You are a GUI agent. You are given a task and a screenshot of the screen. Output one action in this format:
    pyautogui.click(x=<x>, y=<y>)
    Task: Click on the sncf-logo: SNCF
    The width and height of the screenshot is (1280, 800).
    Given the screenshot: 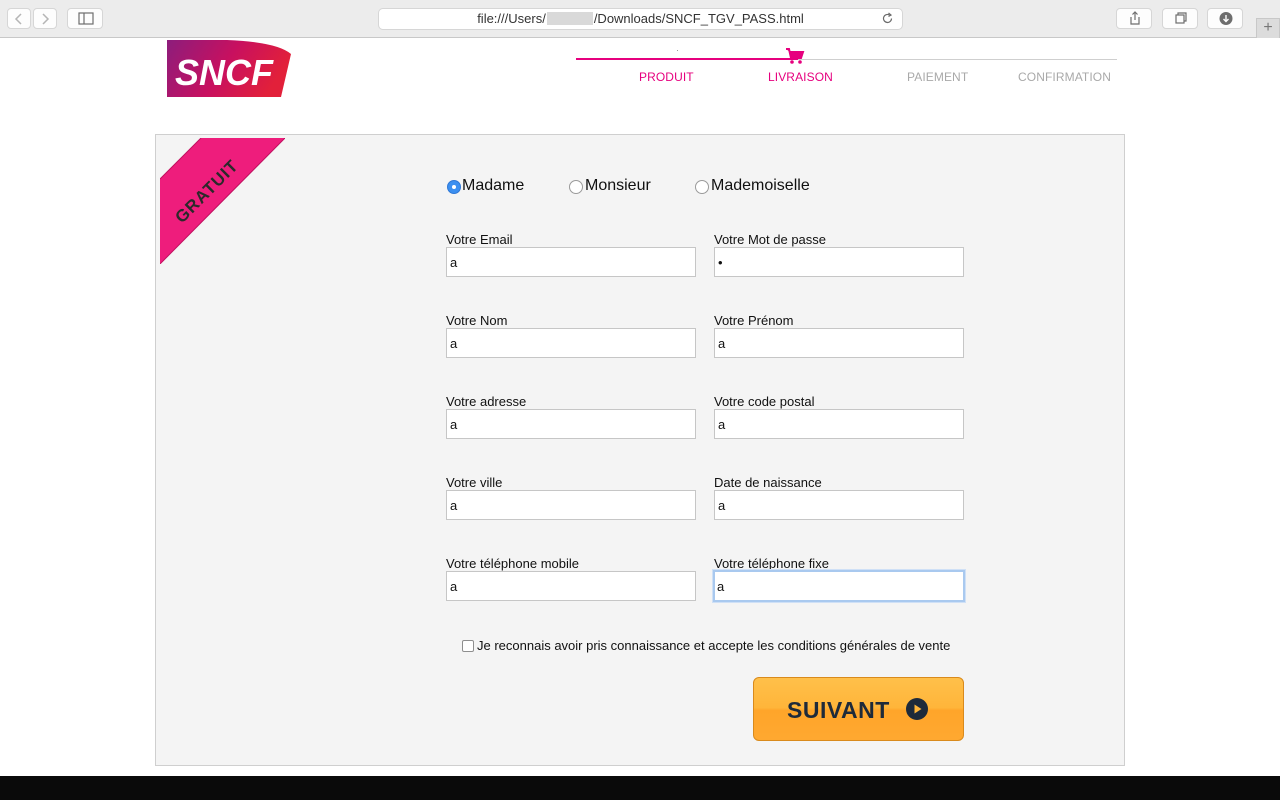 What is the action you would take?
    pyautogui.click(x=229, y=68)
    